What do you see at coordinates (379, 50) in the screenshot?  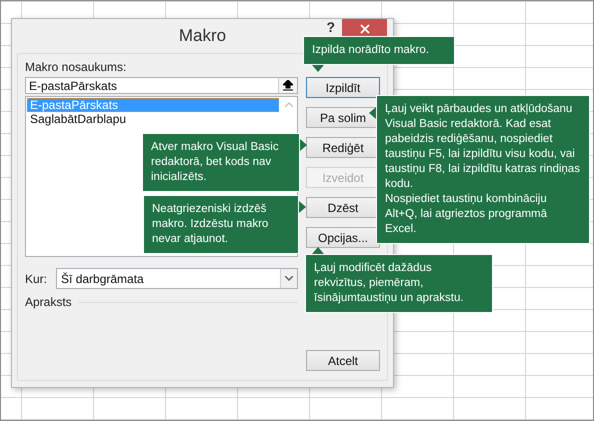 I see `tooltip: Izpilda norādīto makro.` at bounding box center [379, 50].